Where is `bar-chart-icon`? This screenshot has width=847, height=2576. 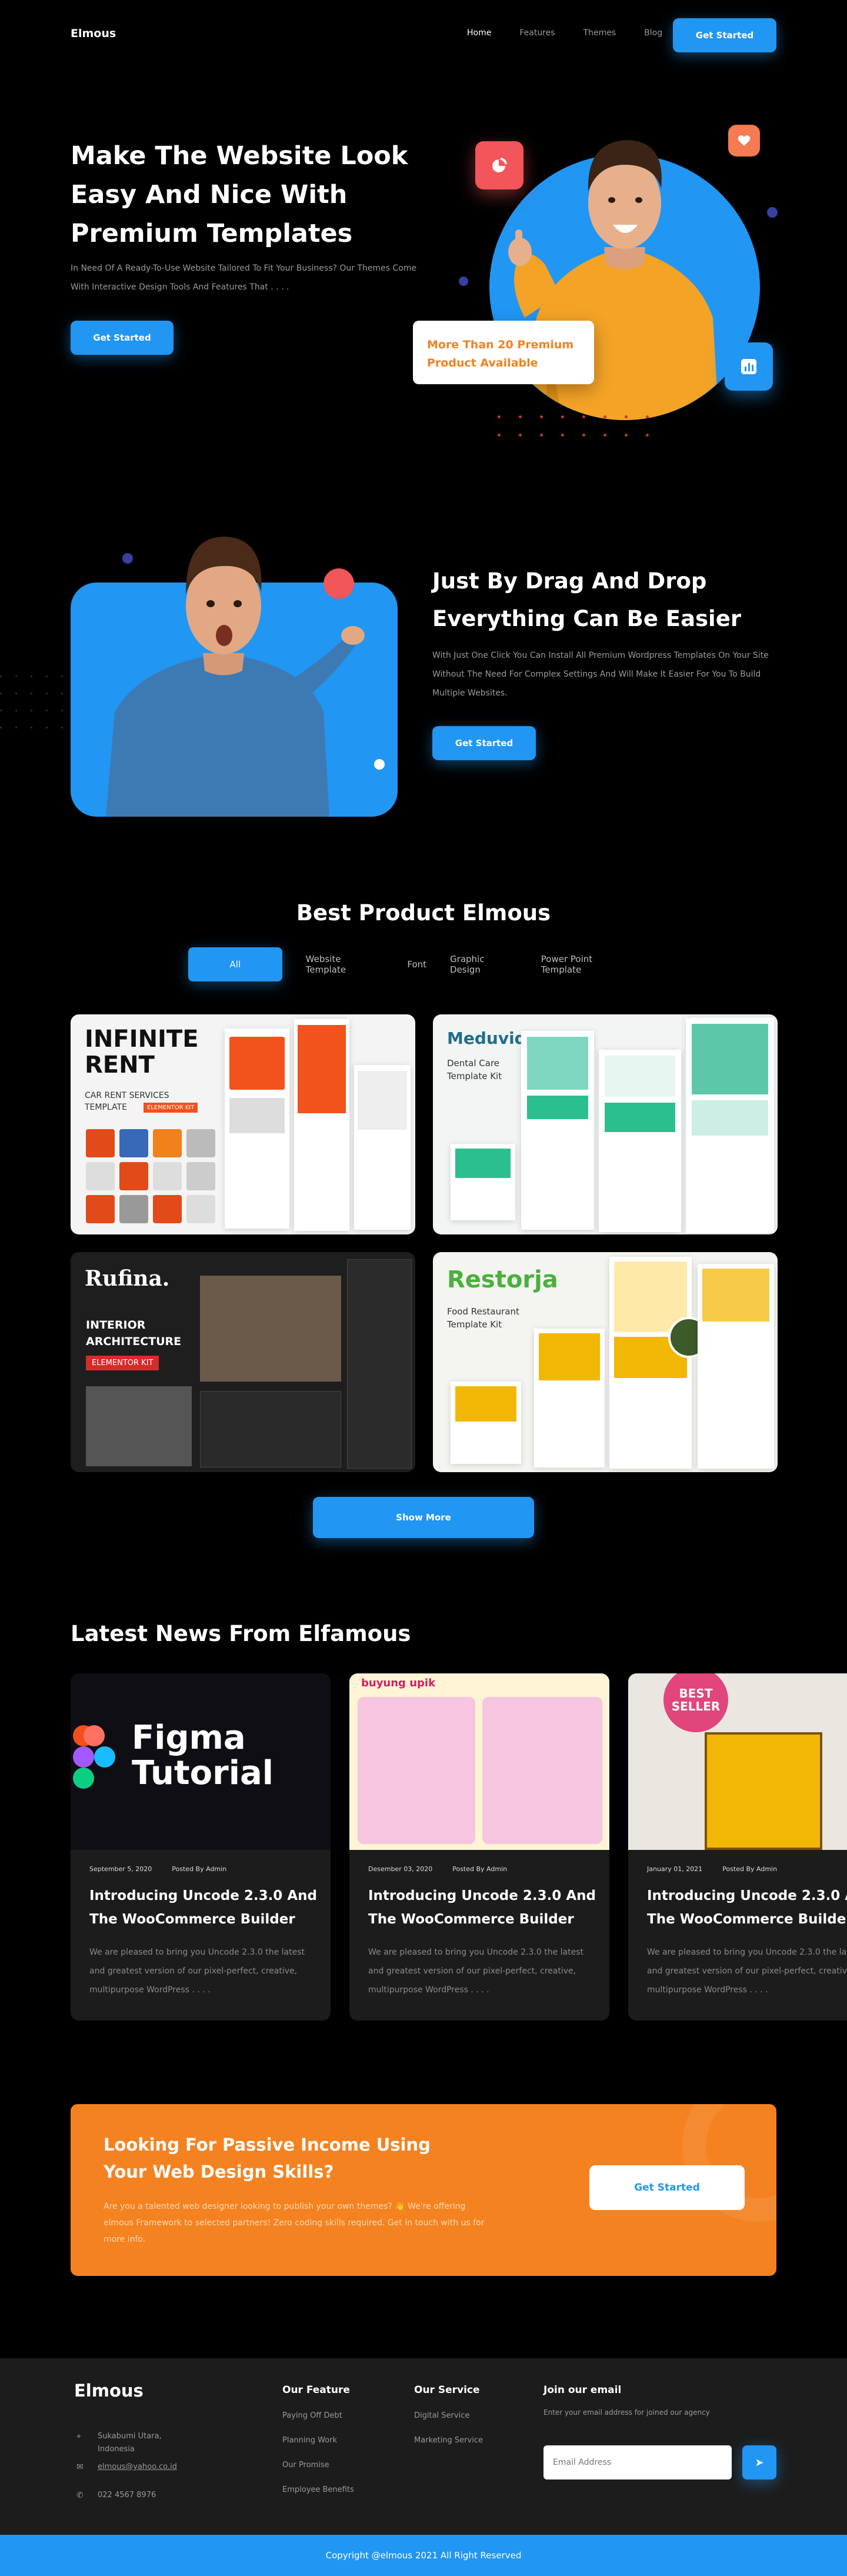 bar-chart-icon is located at coordinates (749, 366).